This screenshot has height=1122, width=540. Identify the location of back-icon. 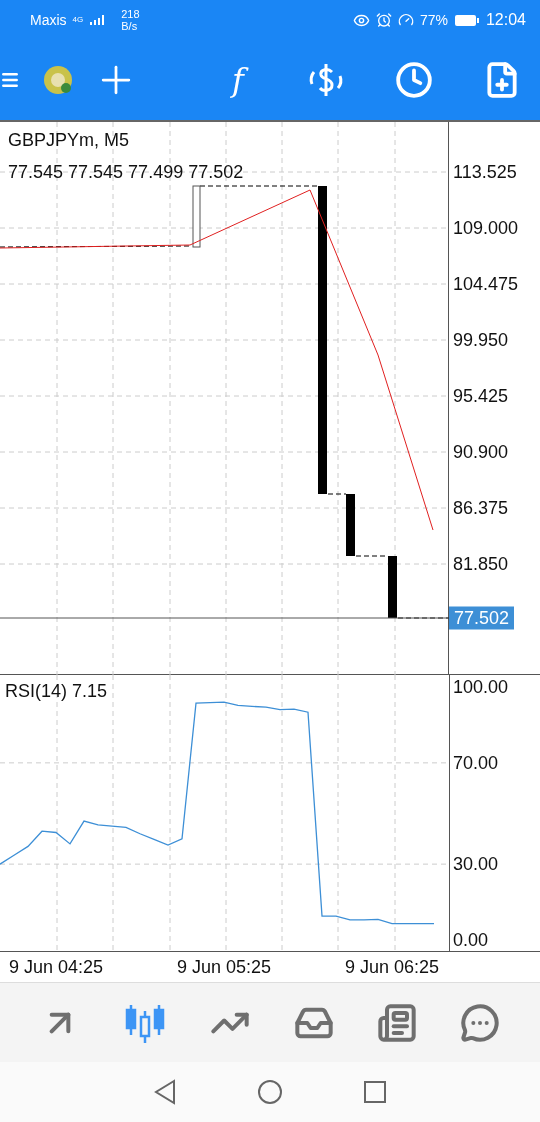
(165, 1092).